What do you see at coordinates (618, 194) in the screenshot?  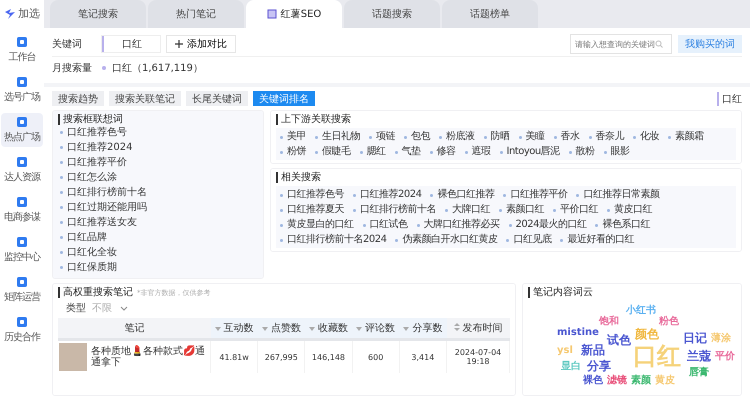 I see `keyword-chip: 口红推荐日常素颜` at bounding box center [618, 194].